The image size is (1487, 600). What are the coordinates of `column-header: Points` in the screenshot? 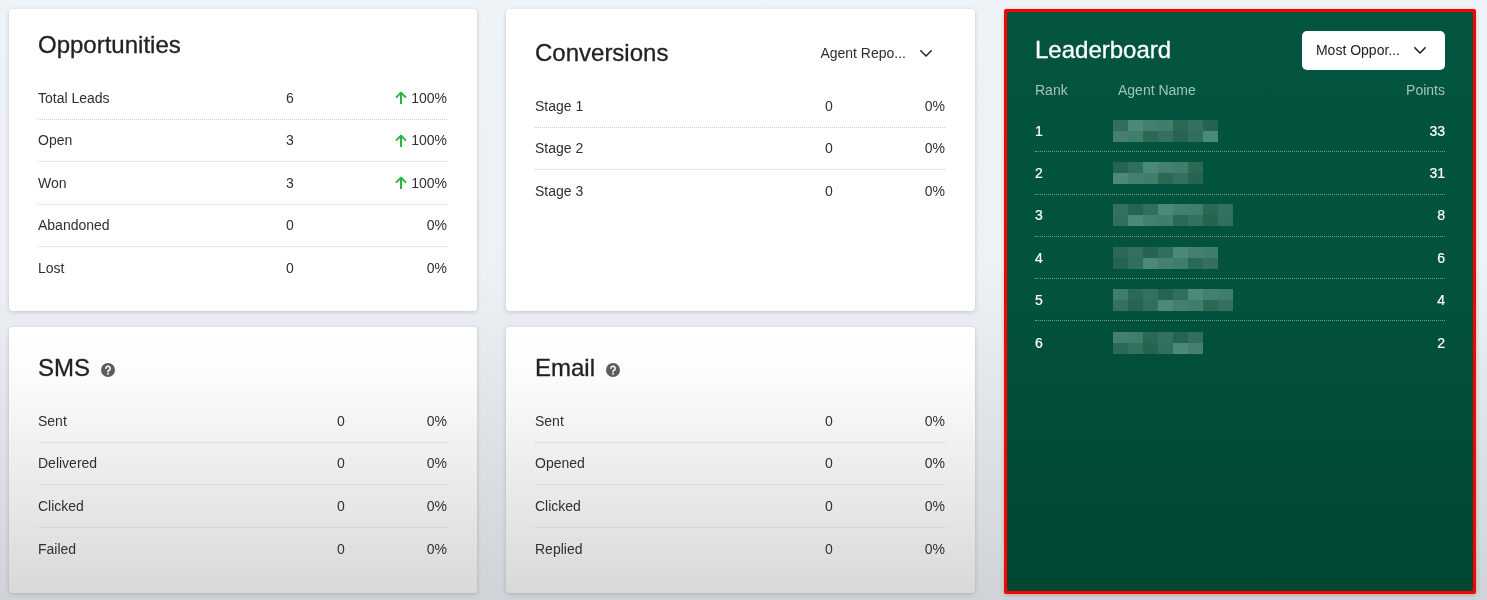 It's located at (1425, 90).